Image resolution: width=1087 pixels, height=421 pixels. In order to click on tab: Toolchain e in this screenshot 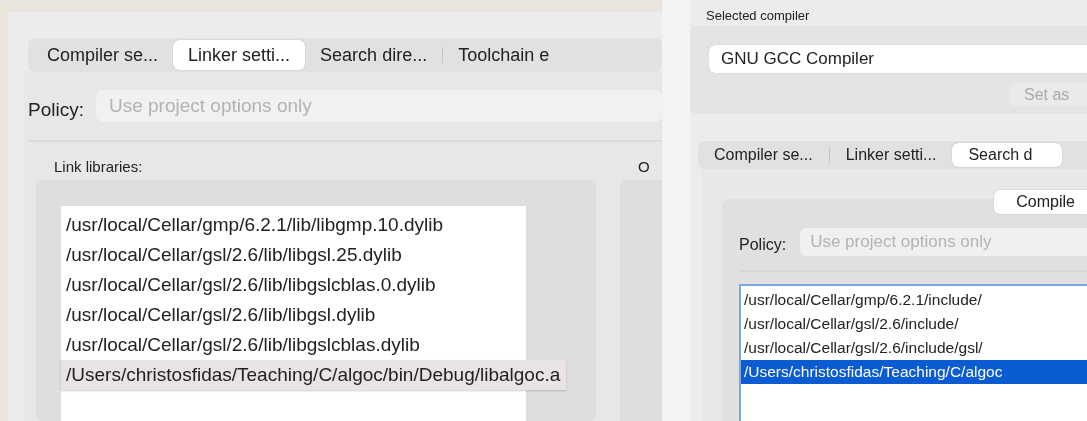, I will do `click(504, 55)`.